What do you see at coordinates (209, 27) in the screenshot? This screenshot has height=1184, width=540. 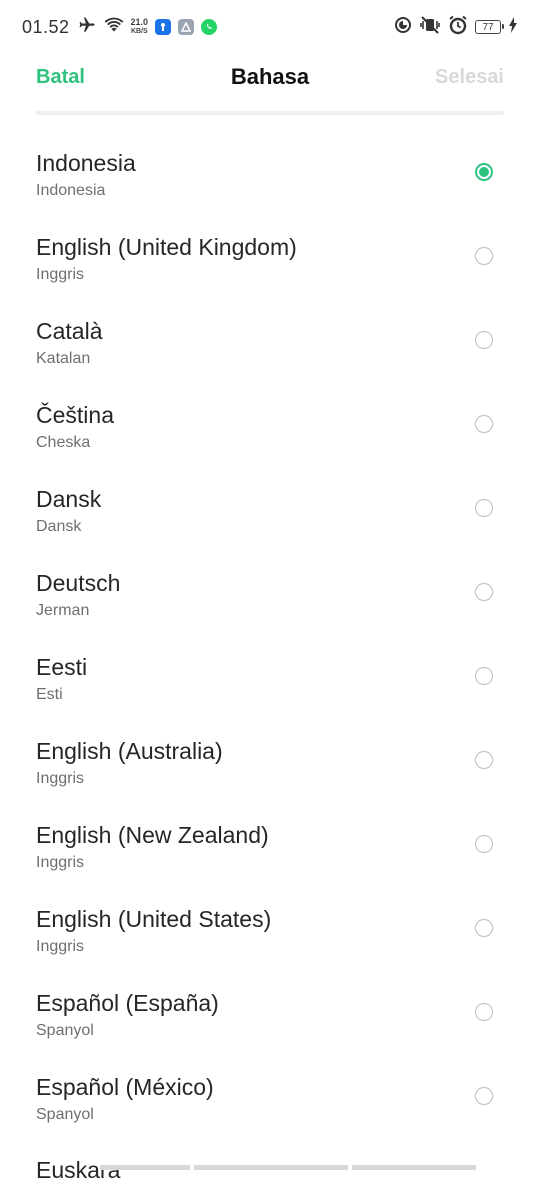 I see `whatsapp-icon` at bounding box center [209, 27].